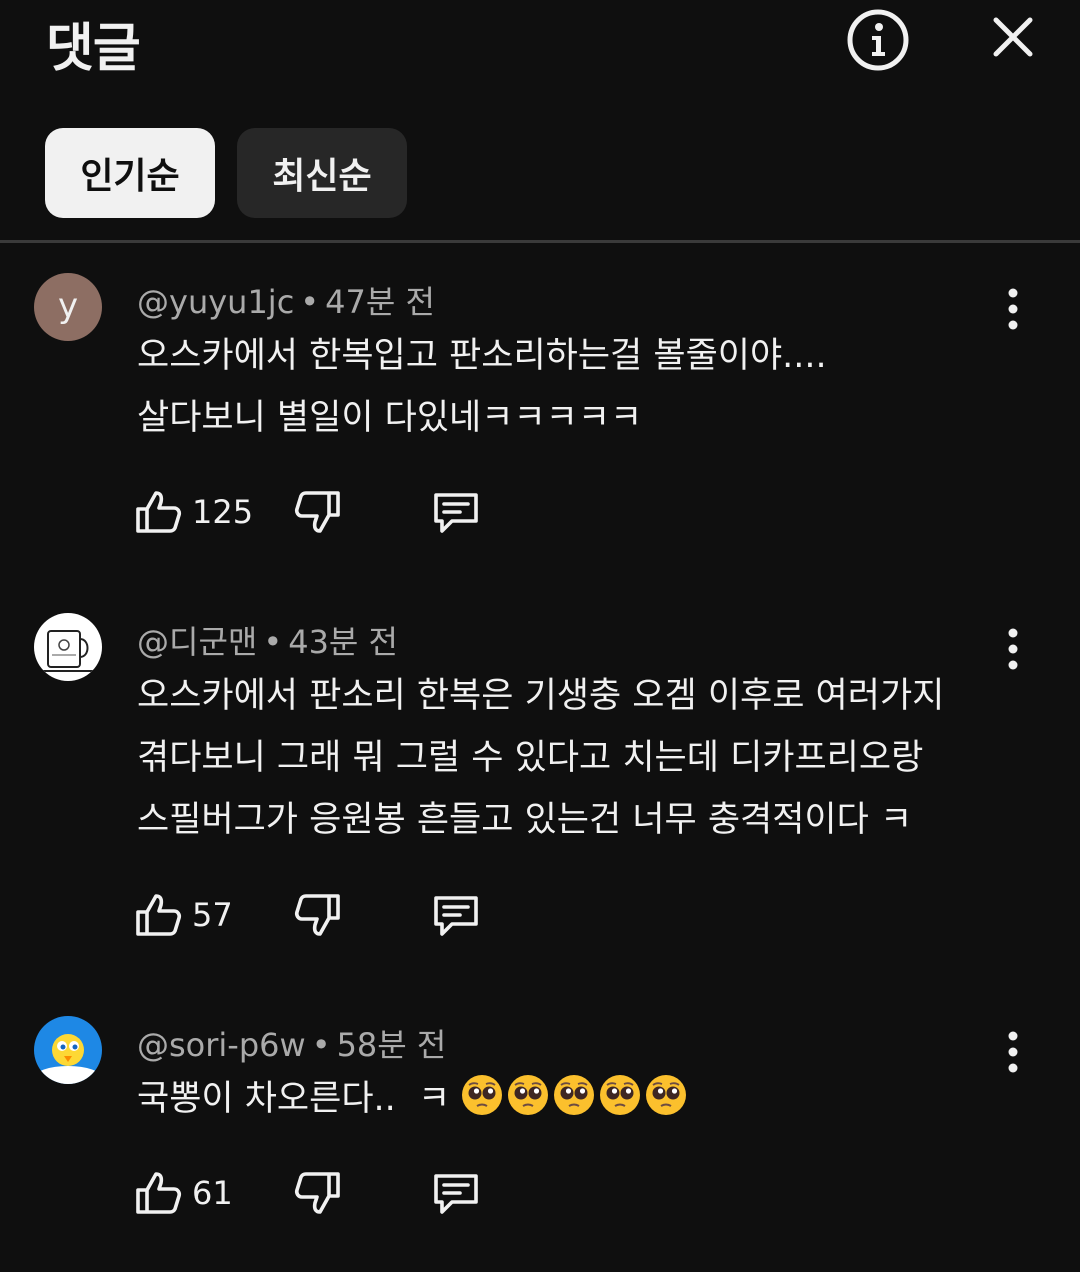 This screenshot has width=1080, height=1272. I want to click on comment-line: 스필버그가 응원봉 흔들고 있는건 너무 충격적이다 ㅋ, so click(525, 820).